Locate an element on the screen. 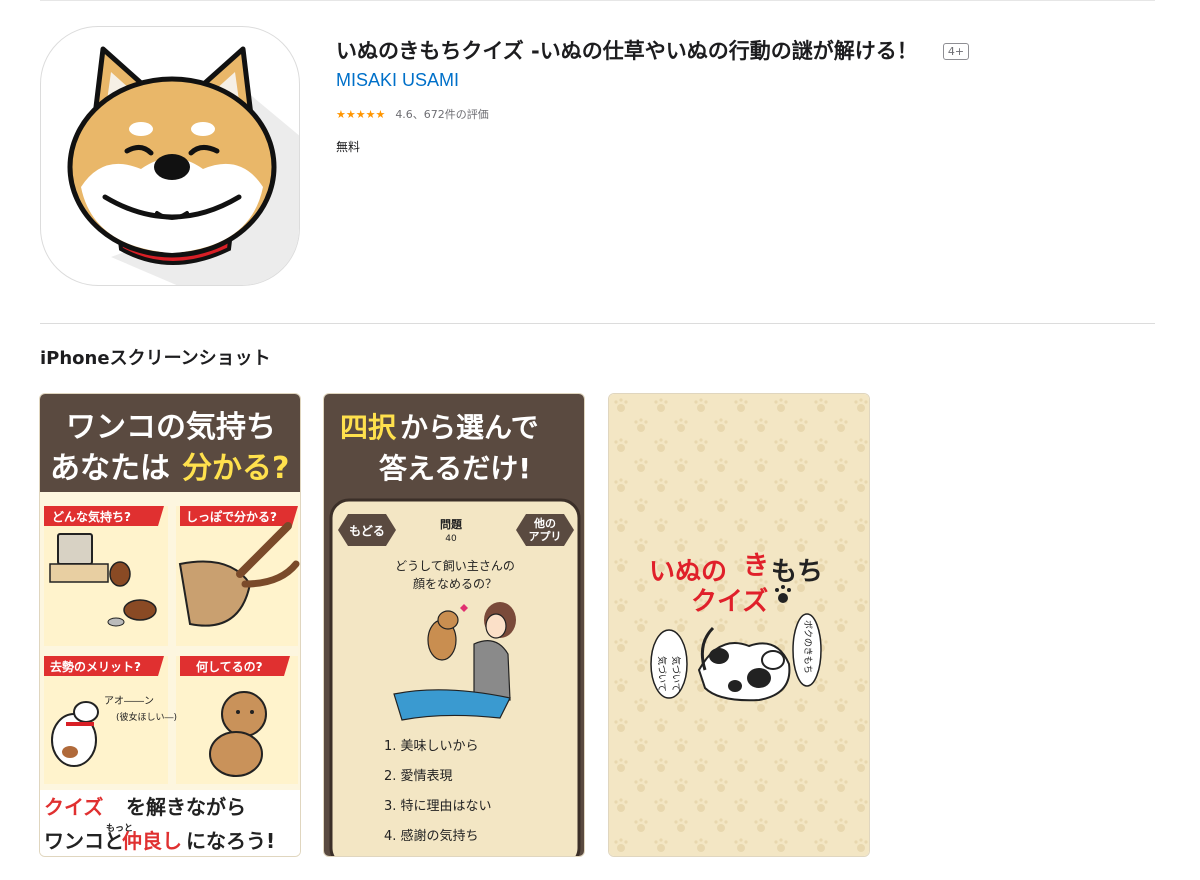 Image resolution: width=1200 pixels, height=880 pixels. headline-line-1a: 四択 is located at coordinates (368, 427).